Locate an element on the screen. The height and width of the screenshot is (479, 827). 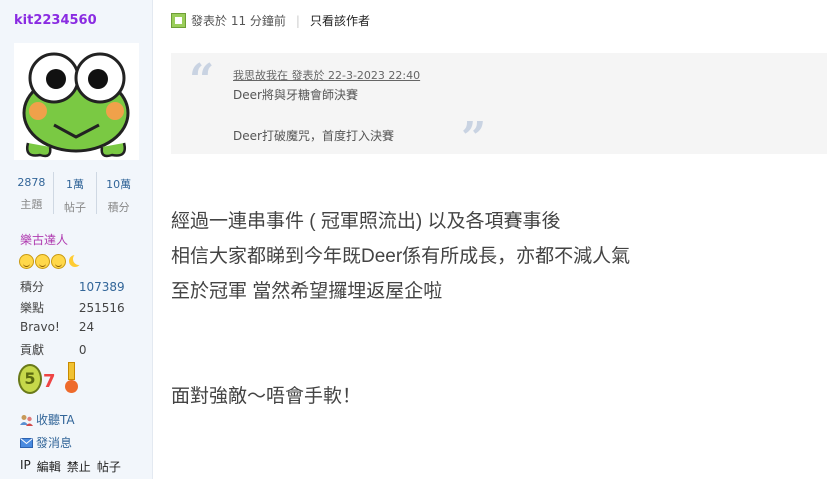
only-author-link: 只看該作者 is located at coordinates (340, 20).